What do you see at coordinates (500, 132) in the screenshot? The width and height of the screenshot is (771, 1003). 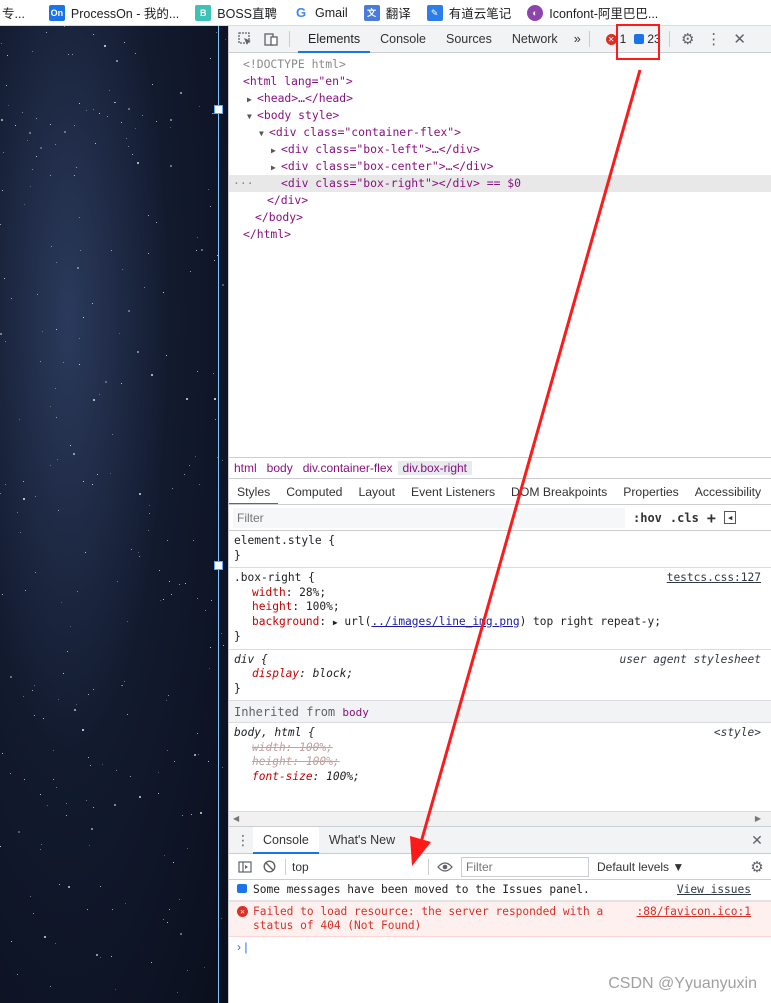 I see `dom-node: ▼ <div class="container-flex">` at bounding box center [500, 132].